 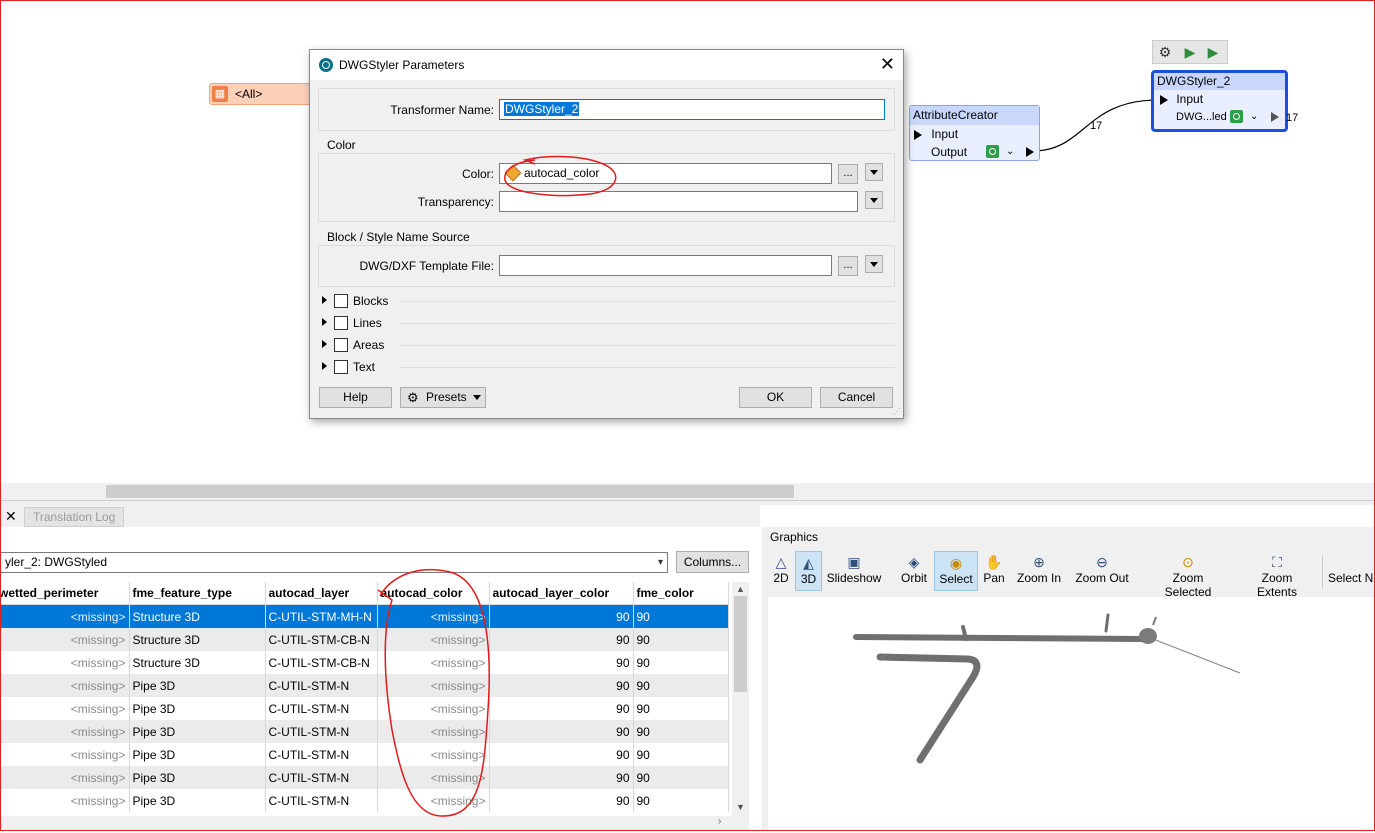 I want to click on connection-count: 17, so click(x=1096, y=126).